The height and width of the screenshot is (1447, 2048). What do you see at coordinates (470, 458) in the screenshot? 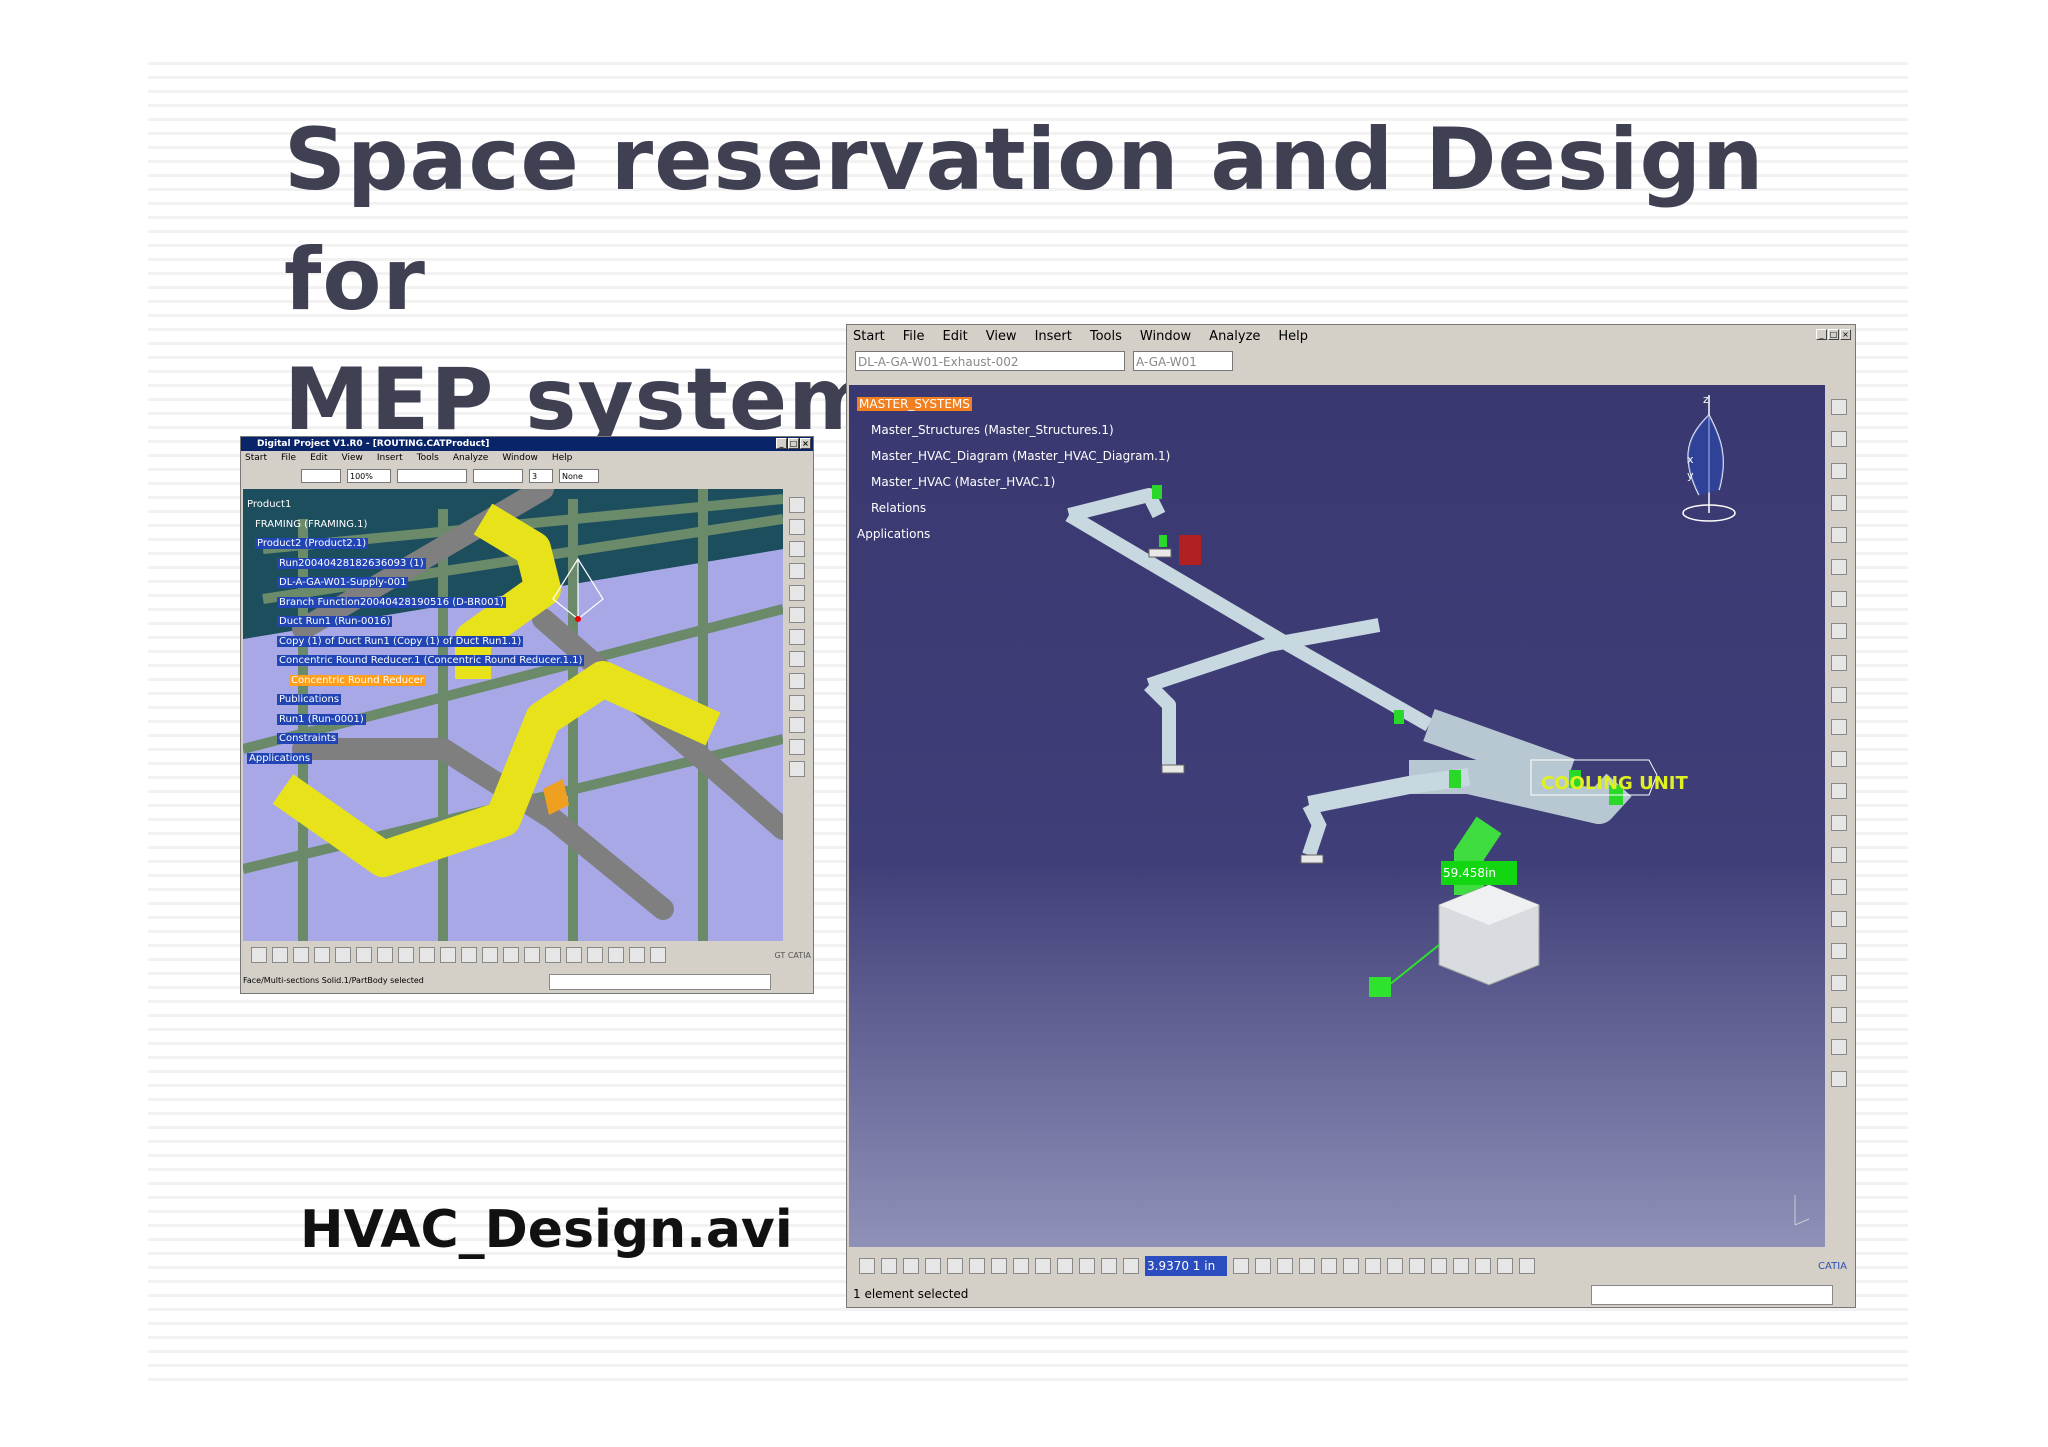
I see `menu-analyze: Analyze` at bounding box center [470, 458].